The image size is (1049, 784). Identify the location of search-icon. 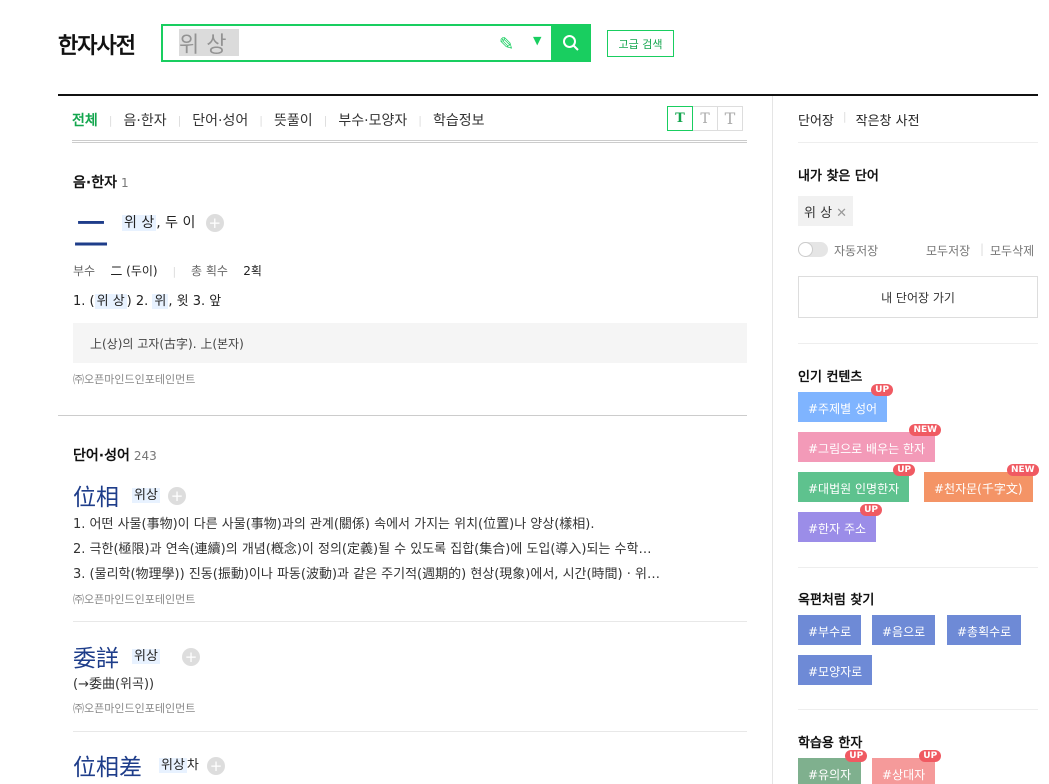
(571, 43).